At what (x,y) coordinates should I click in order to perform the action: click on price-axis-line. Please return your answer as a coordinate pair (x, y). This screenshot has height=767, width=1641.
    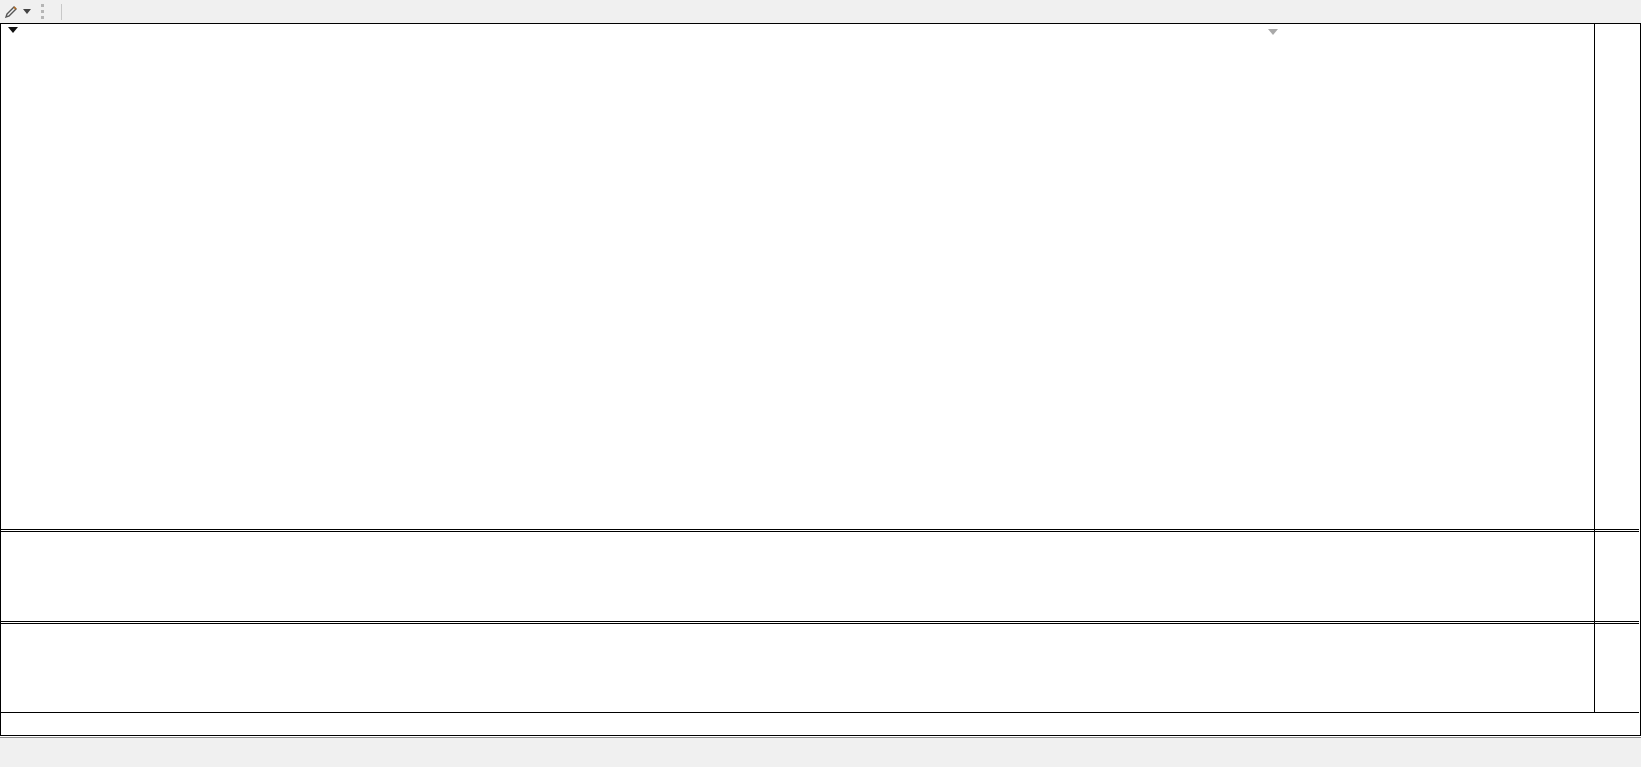
    Looking at the image, I should click on (1594, 368).